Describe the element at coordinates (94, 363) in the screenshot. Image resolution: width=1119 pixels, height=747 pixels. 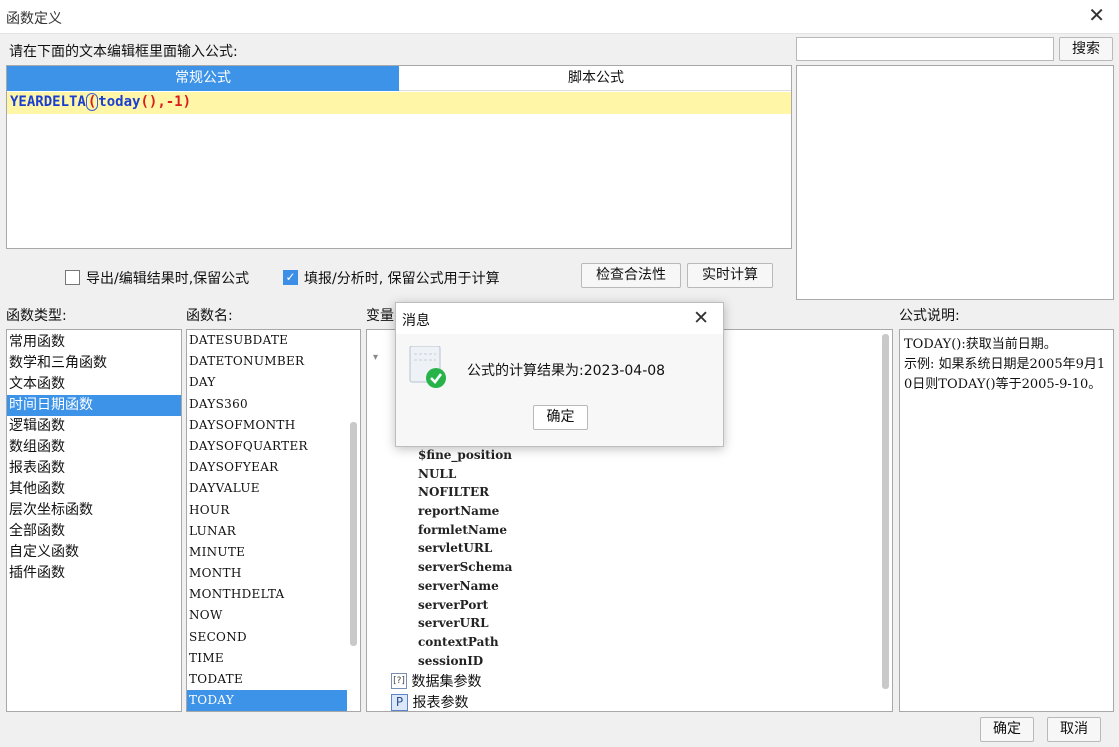
I see `list-item: 数学和三角函数` at that location.